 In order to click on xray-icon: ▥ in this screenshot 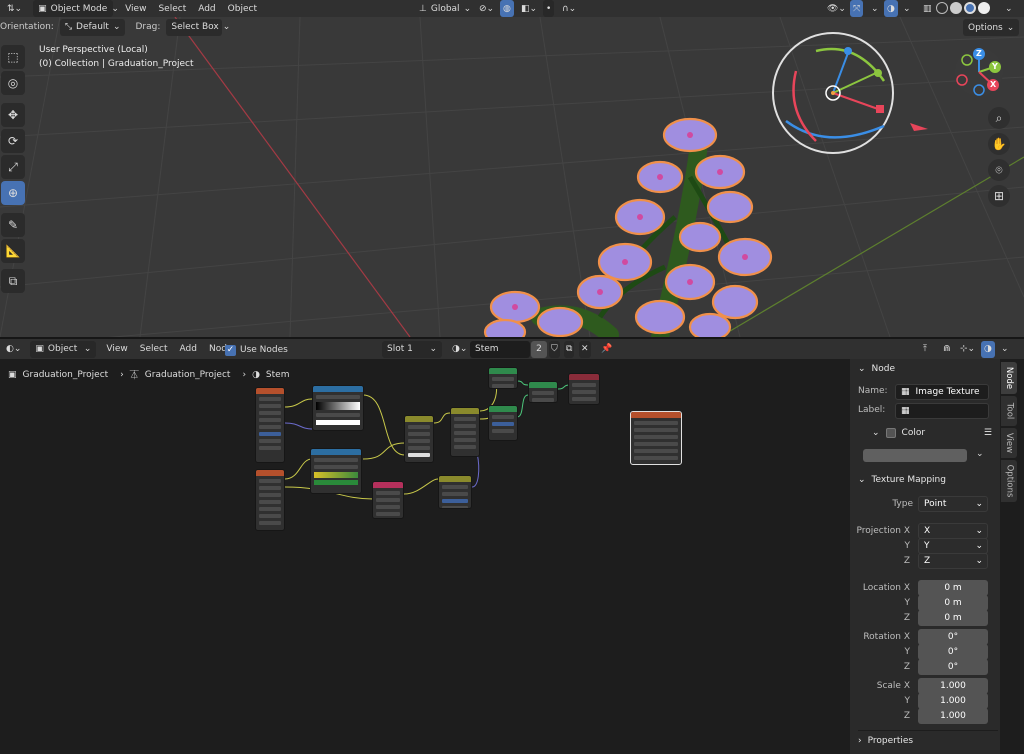, I will do `click(927, 8)`.